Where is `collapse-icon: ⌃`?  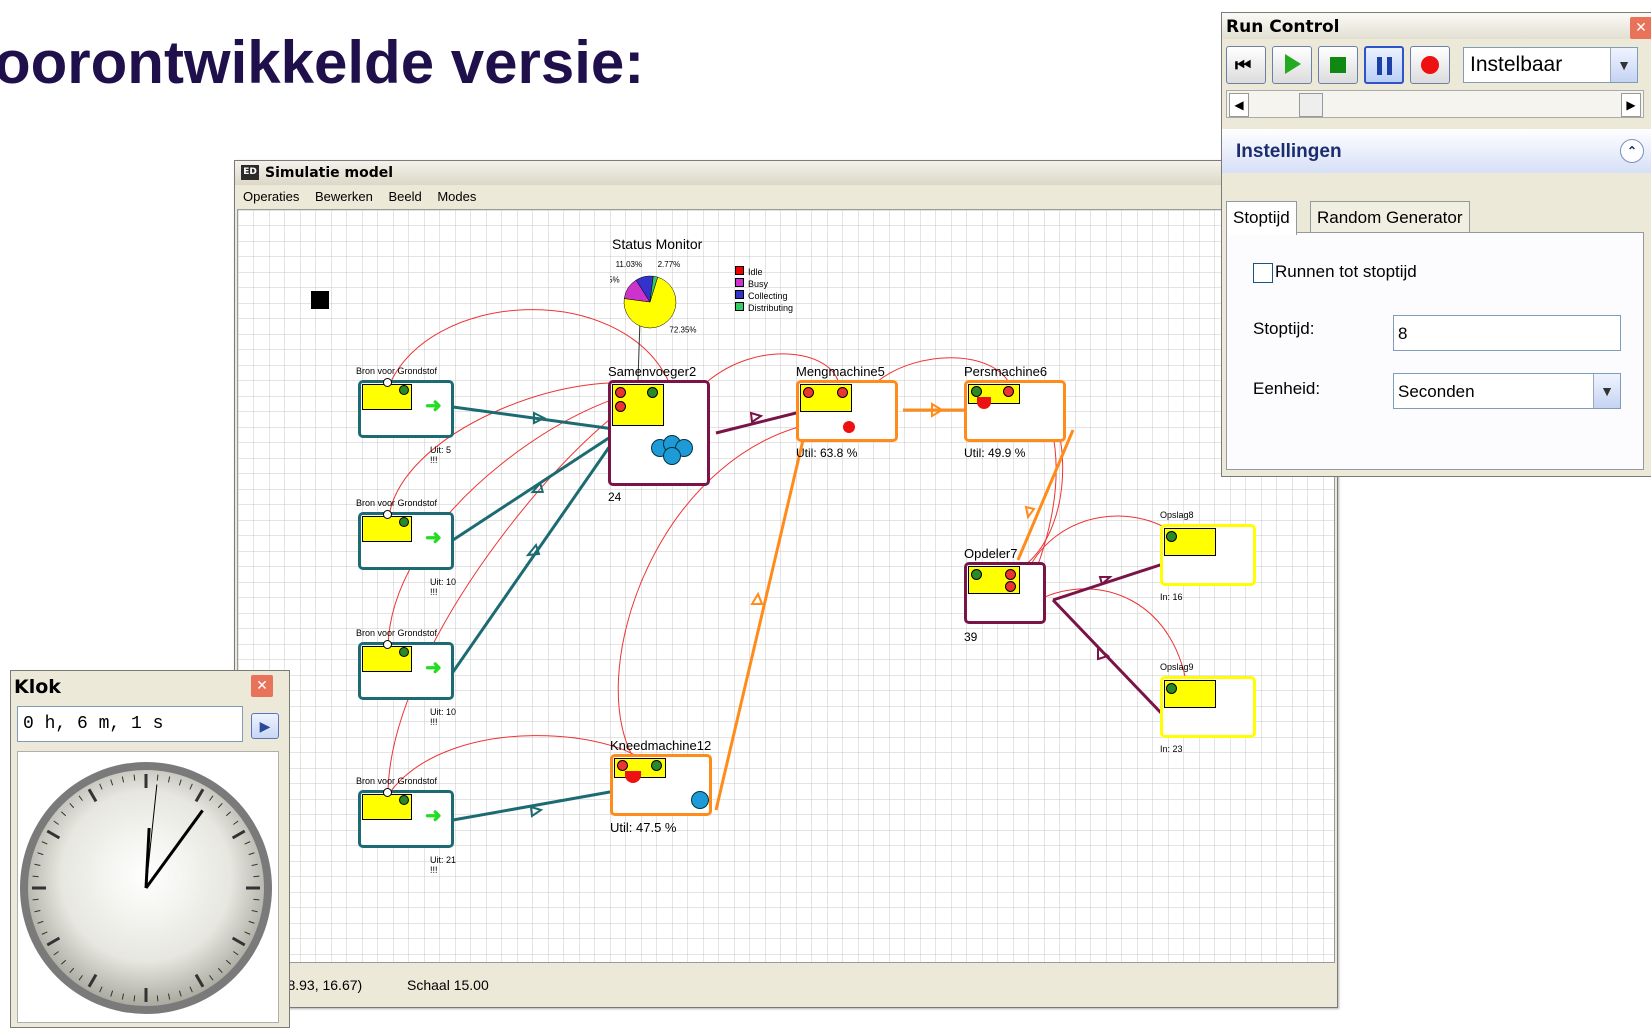
collapse-icon: ⌃ is located at coordinates (1632, 151).